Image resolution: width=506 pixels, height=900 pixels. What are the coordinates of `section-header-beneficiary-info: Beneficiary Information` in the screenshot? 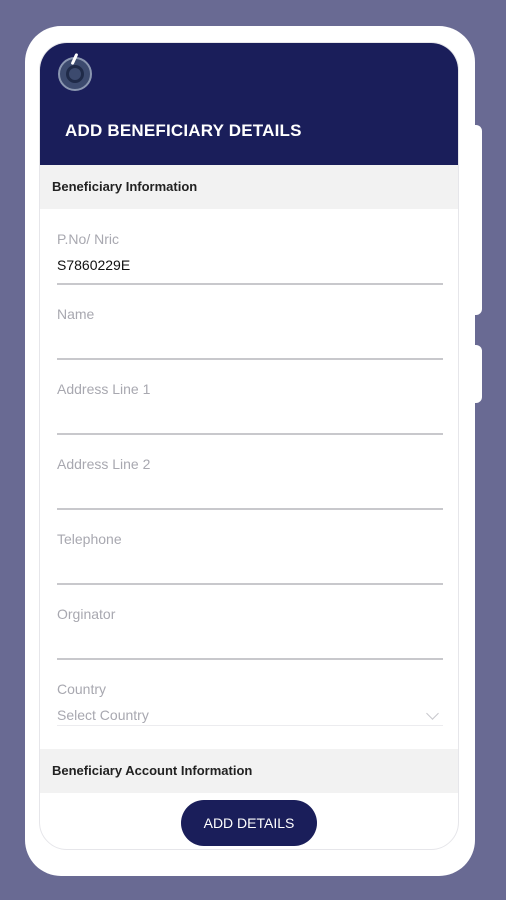 It's located at (249, 187).